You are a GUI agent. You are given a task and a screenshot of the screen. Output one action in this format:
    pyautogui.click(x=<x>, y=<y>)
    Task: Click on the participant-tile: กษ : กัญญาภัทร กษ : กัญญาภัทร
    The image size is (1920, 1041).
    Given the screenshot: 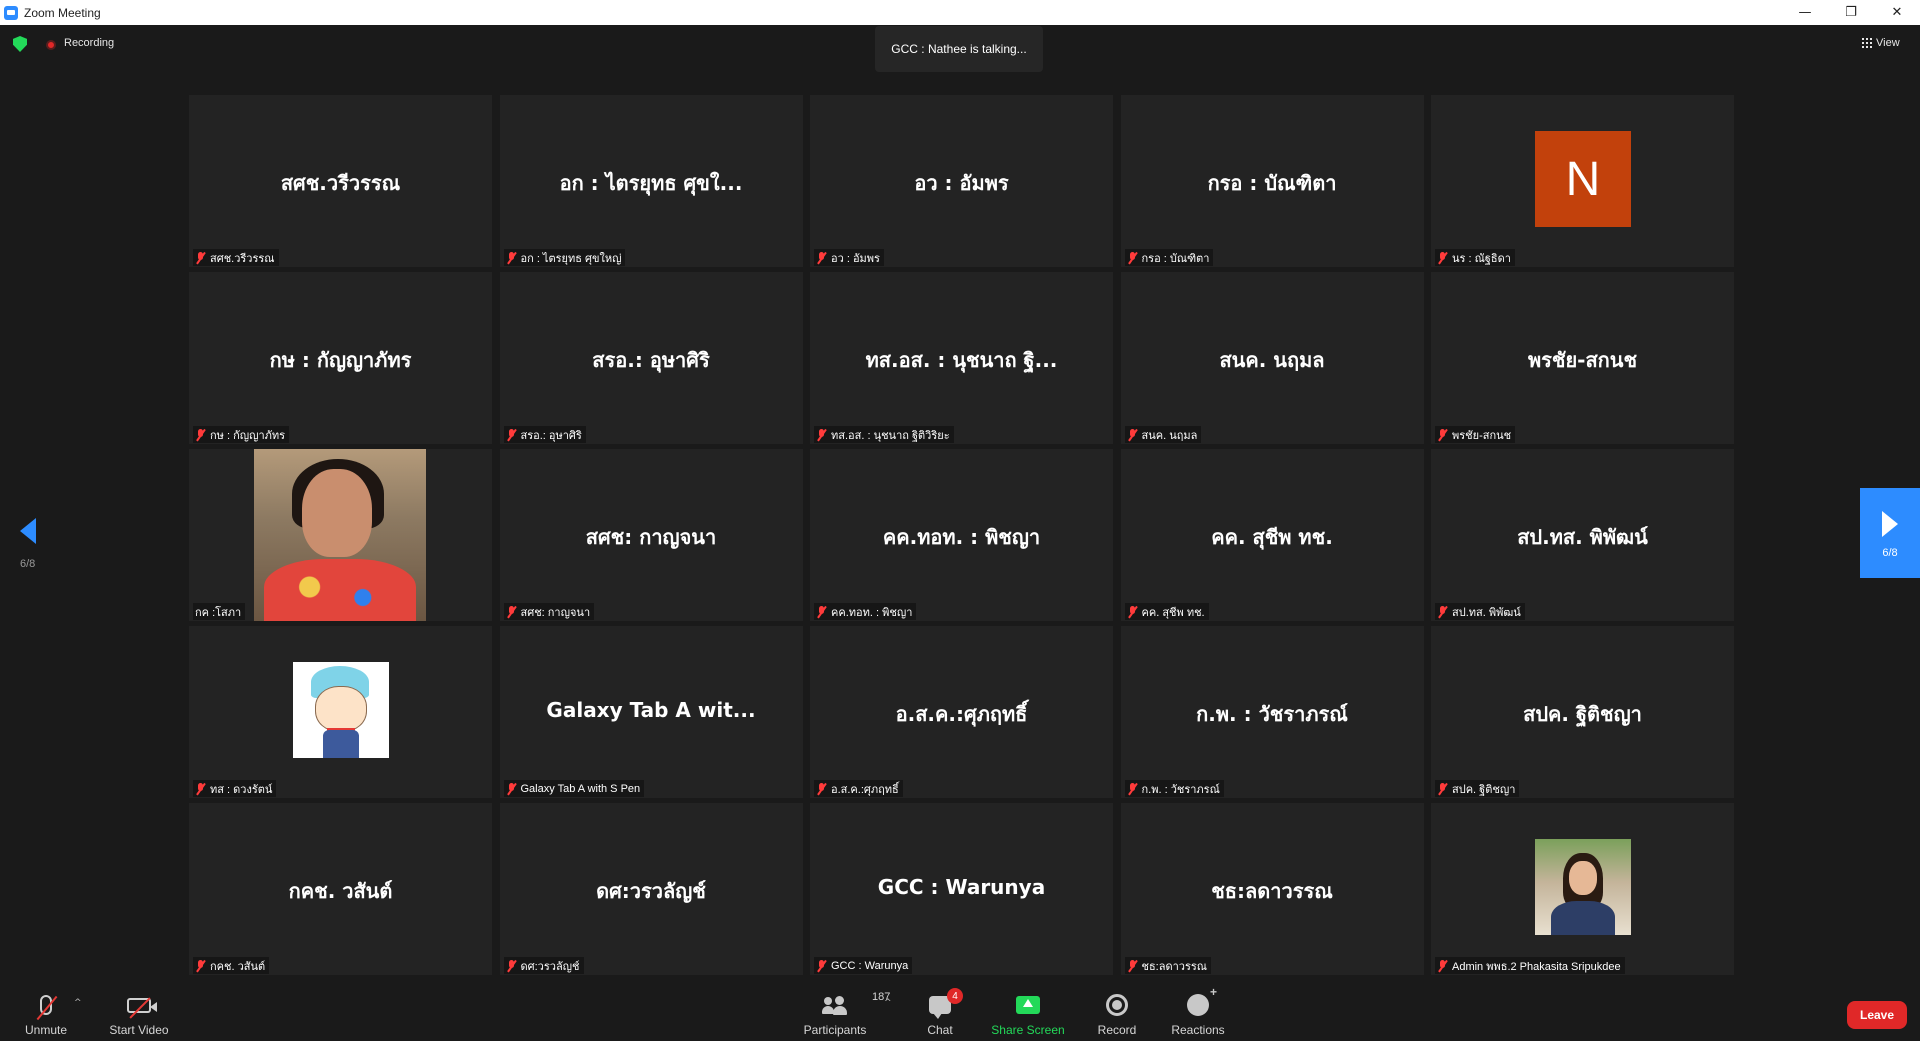 What is the action you would take?
    pyautogui.click(x=340, y=358)
    